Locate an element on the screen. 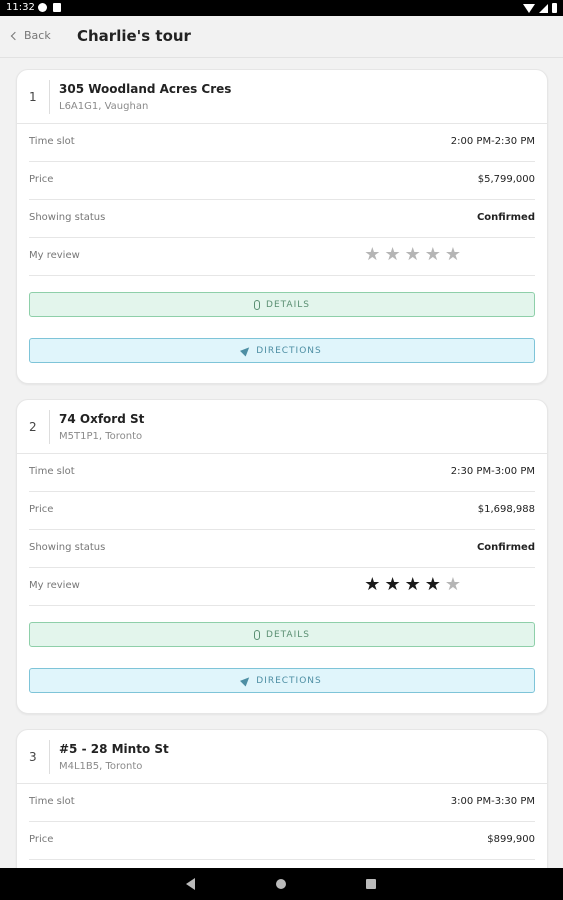 This screenshot has width=563, height=900. property-postal-city: M4L1B5, Toronto is located at coordinates (101, 766).